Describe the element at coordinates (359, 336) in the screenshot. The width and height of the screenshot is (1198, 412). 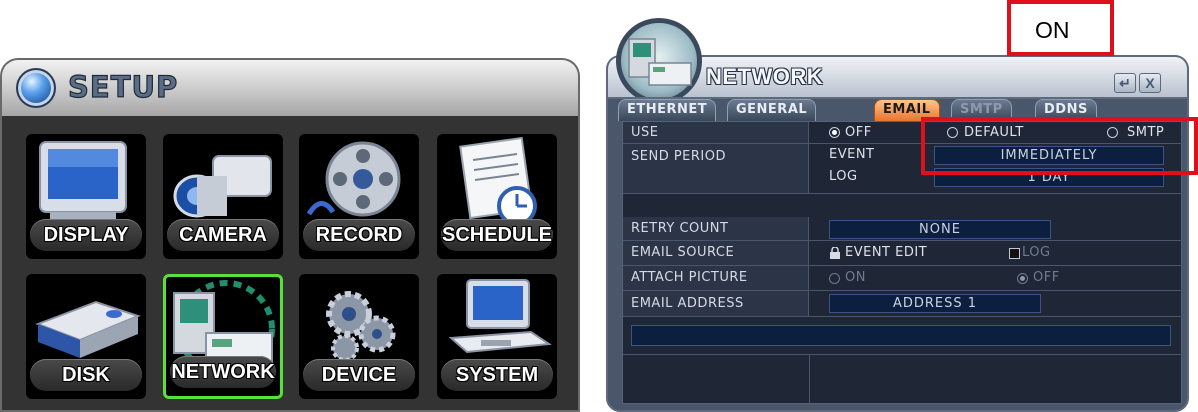
I see `tile-device: DEVICE` at that location.